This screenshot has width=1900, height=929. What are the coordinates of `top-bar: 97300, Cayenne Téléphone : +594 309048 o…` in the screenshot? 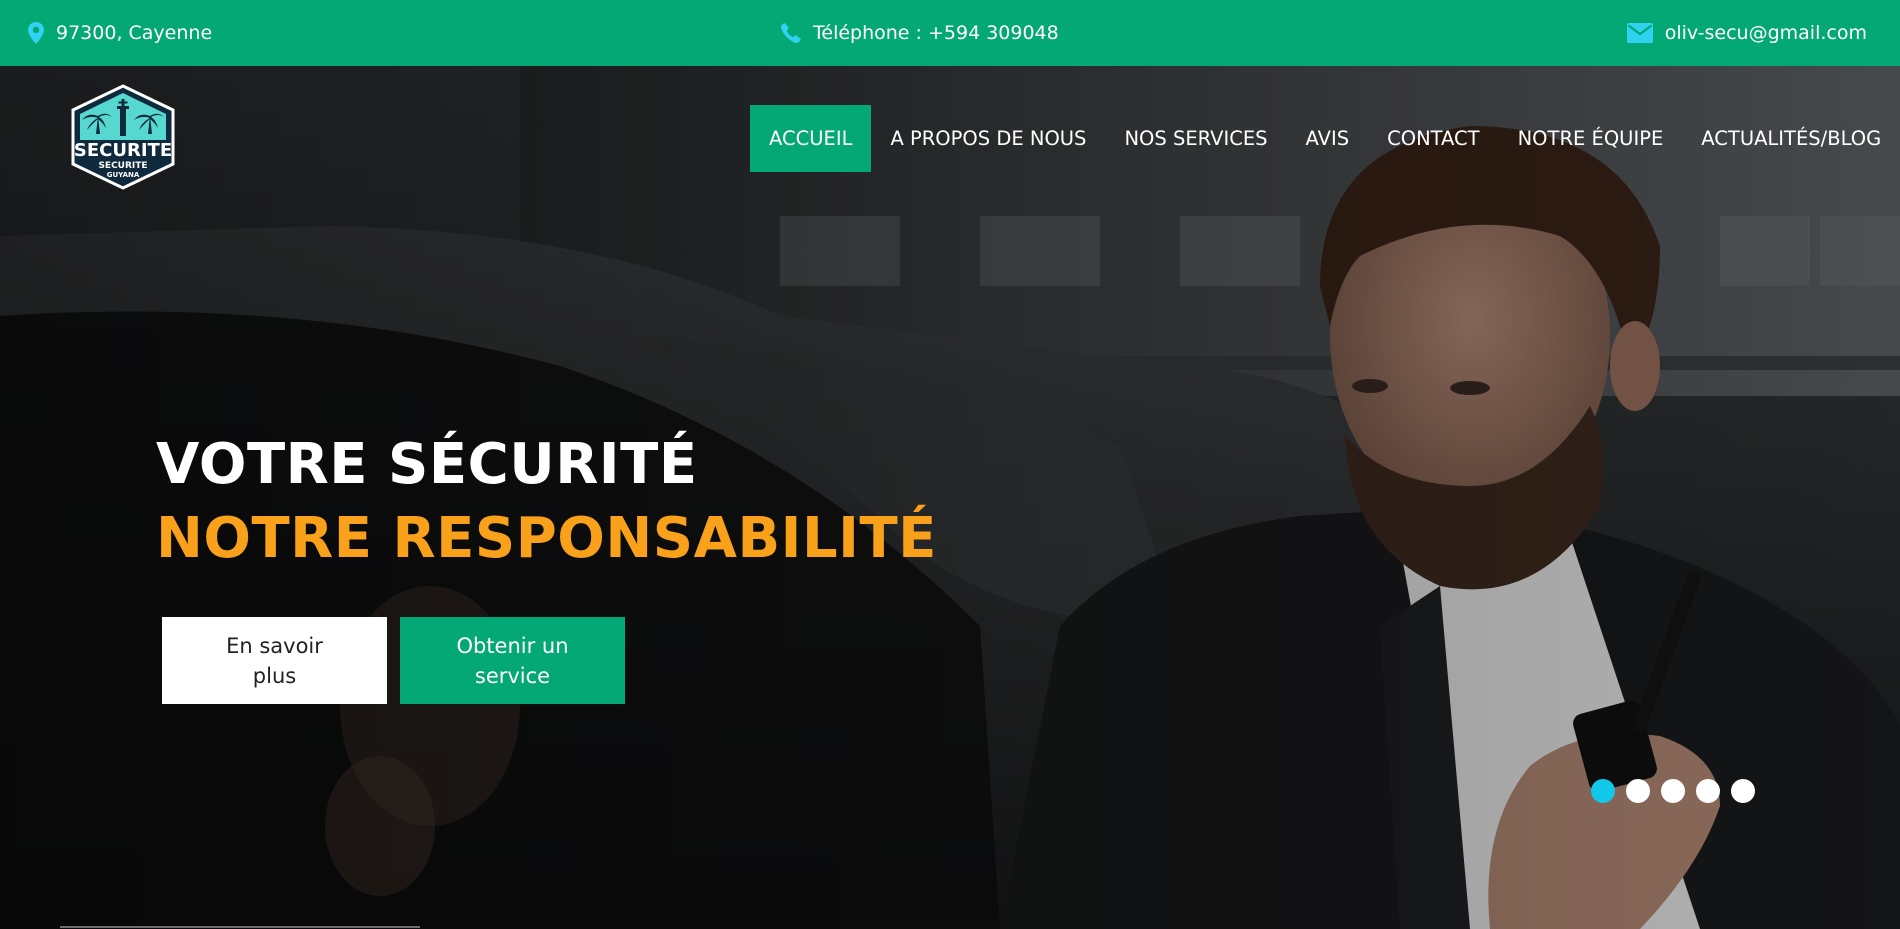 It's located at (950, 33).